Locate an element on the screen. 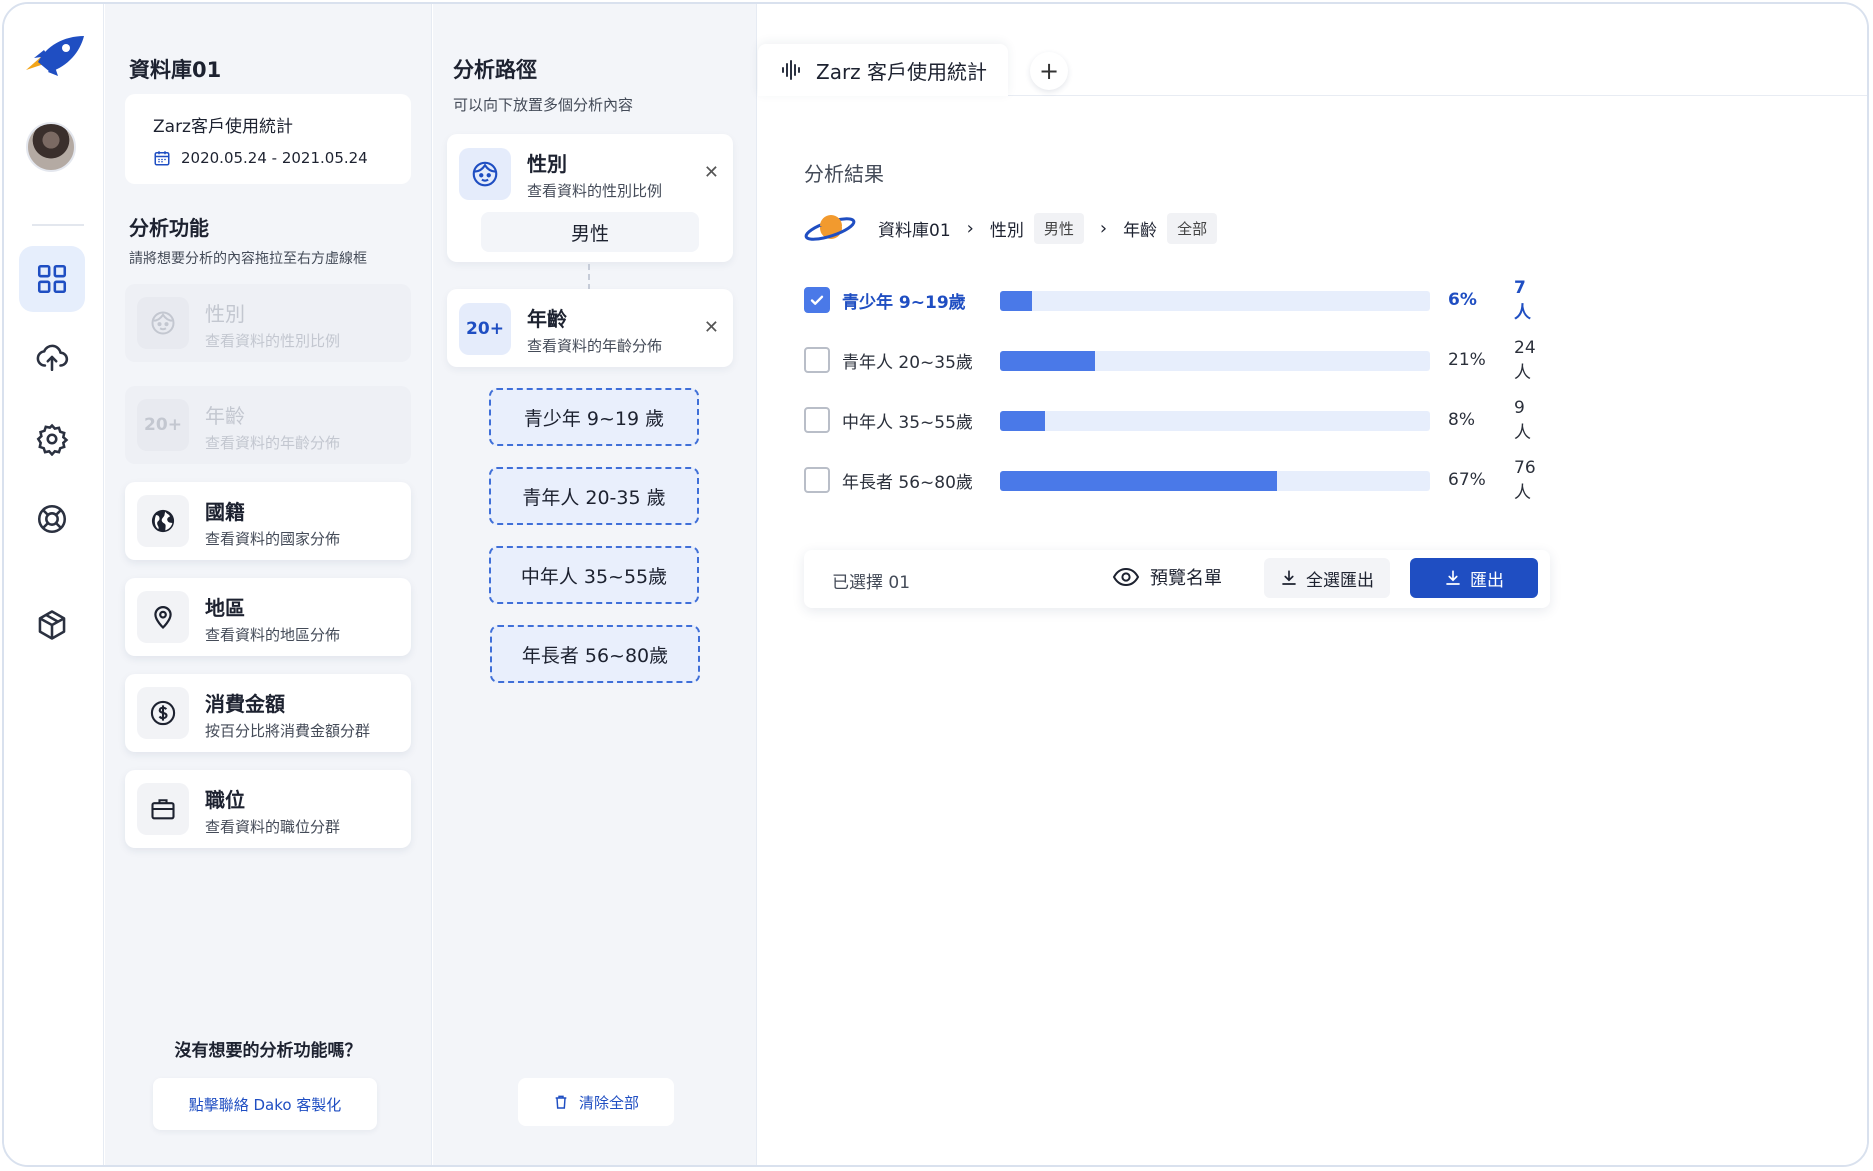 The image size is (1873, 1171). age-group-drop-item: 青少年 9~19 歲 is located at coordinates (594, 417).